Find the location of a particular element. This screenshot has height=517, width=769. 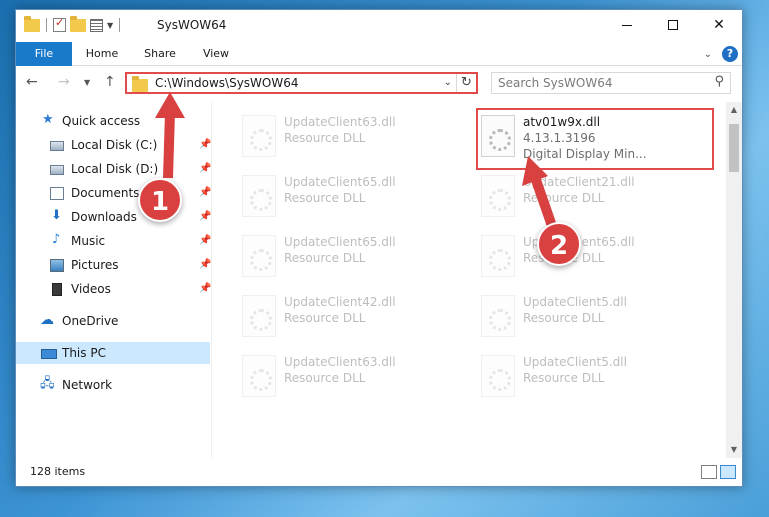

videos-icon is located at coordinates (57, 289).